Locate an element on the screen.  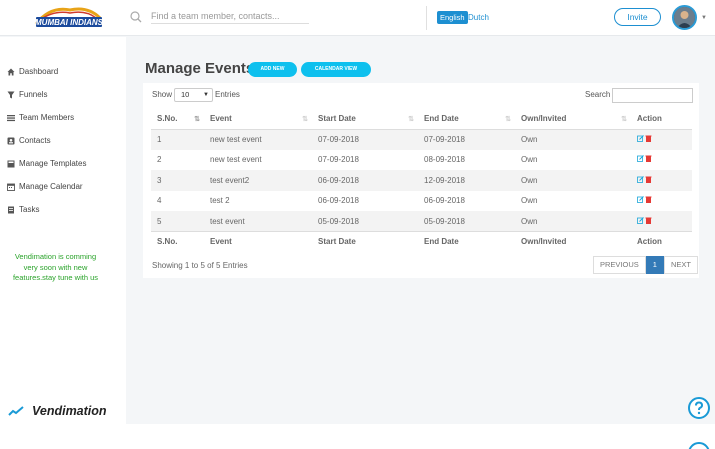
column-header-start-date: Start Date ⇅ is located at coordinates (365, 119).